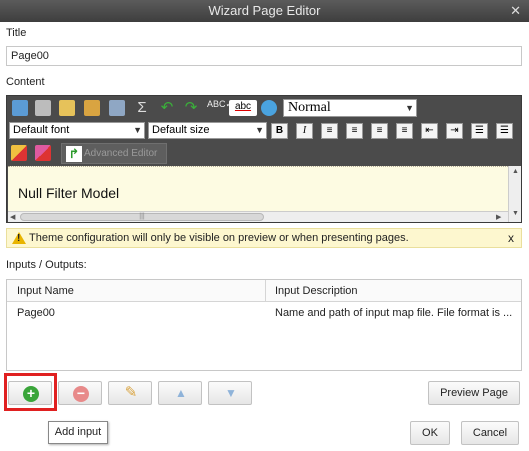 This screenshot has width=529, height=451. I want to click on close-icon: ✕, so click(515, 11).